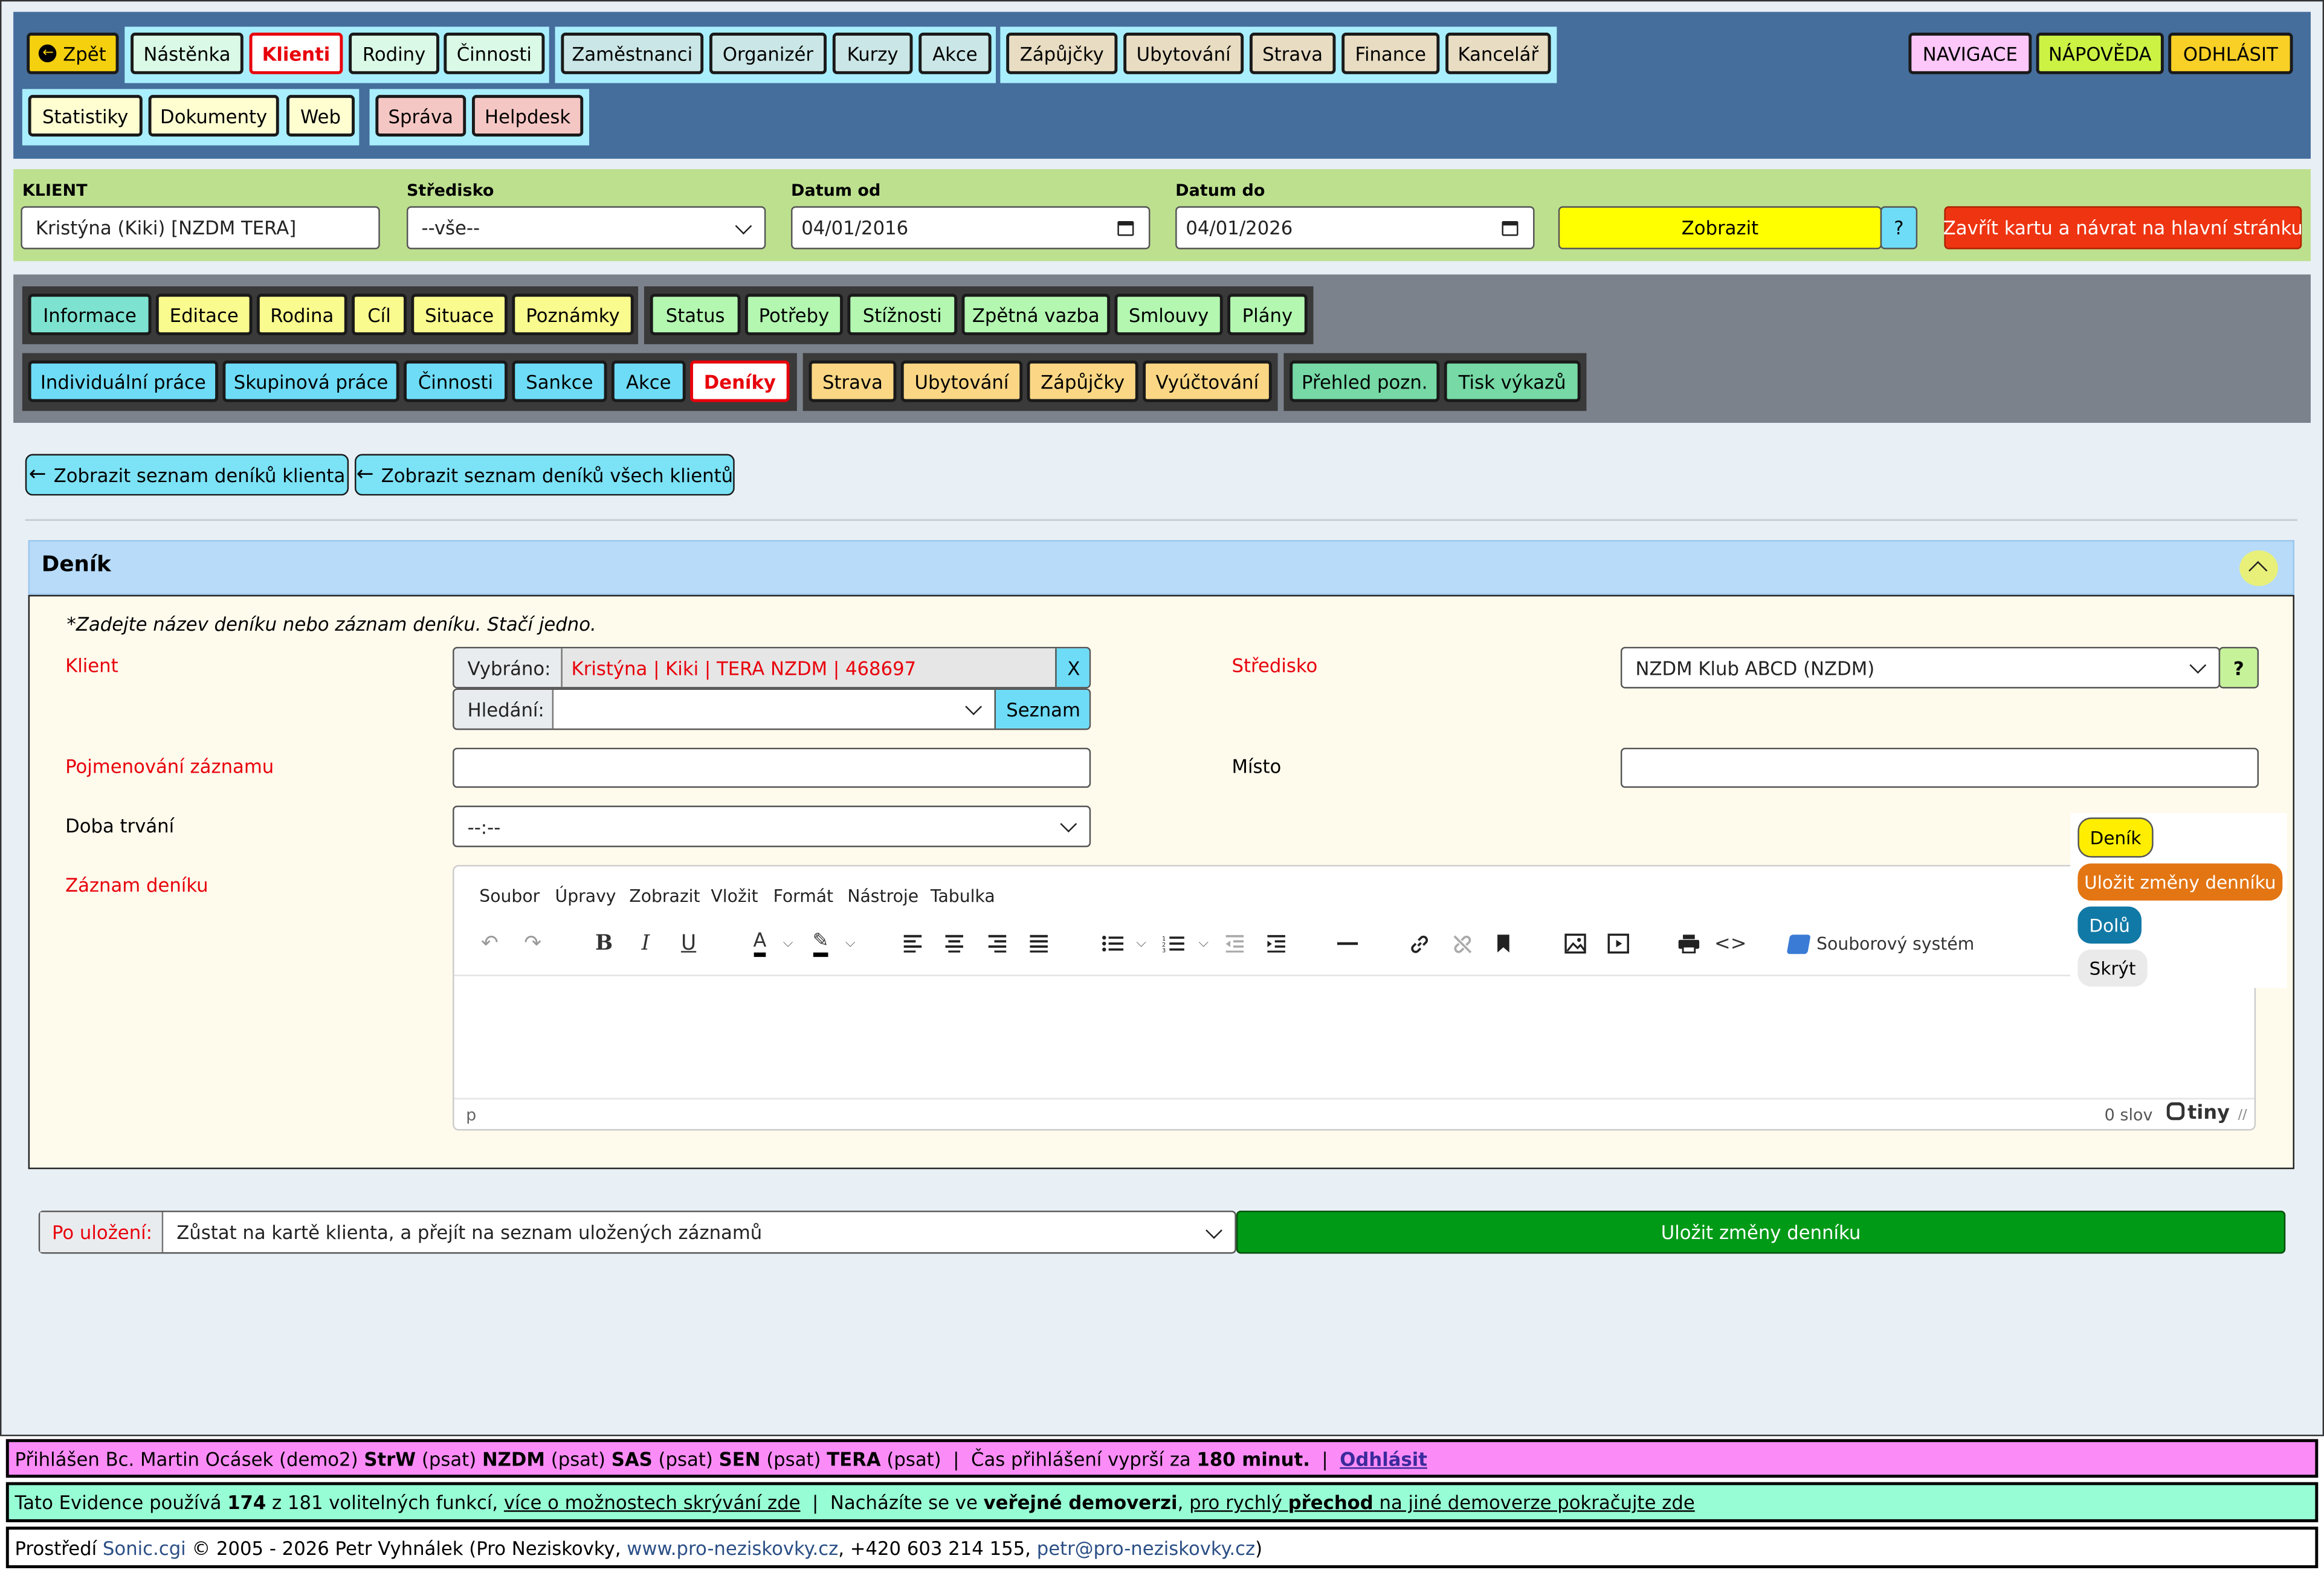 This screenshot has width=2324, height=1596. What do you see at coordinates (2123, 227) in the screenshot?
I see `close-card-button: Zavřít kartu a návrat na hlavní stránku` at bounding box center [2123, 227].